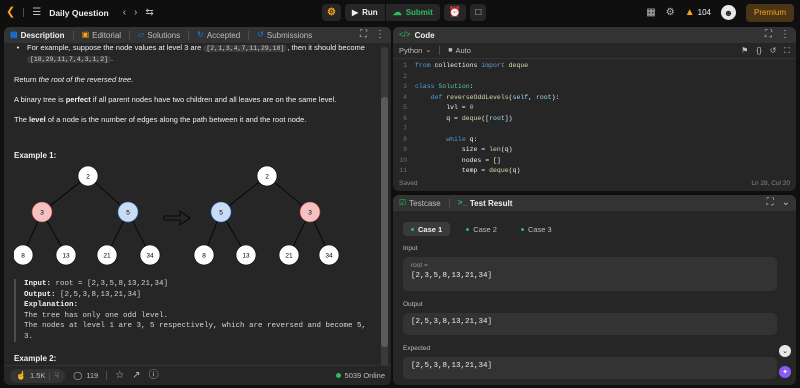 The height and width of the screenshot is (388, 800). I want to click on tab-editorial-label: Editorial, so click(107, 35).